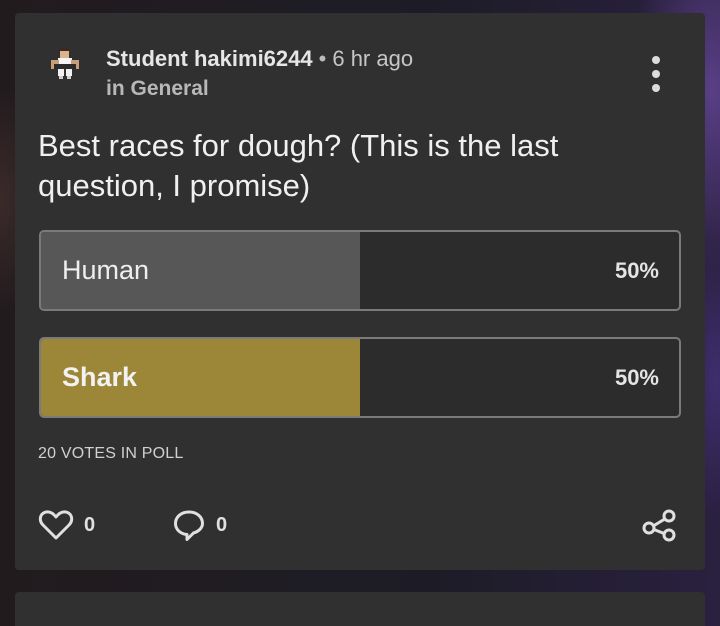 Image resolution: width=720 pixels, height=626 pixels. I want to click on like-count: 0, so click(90, 524).